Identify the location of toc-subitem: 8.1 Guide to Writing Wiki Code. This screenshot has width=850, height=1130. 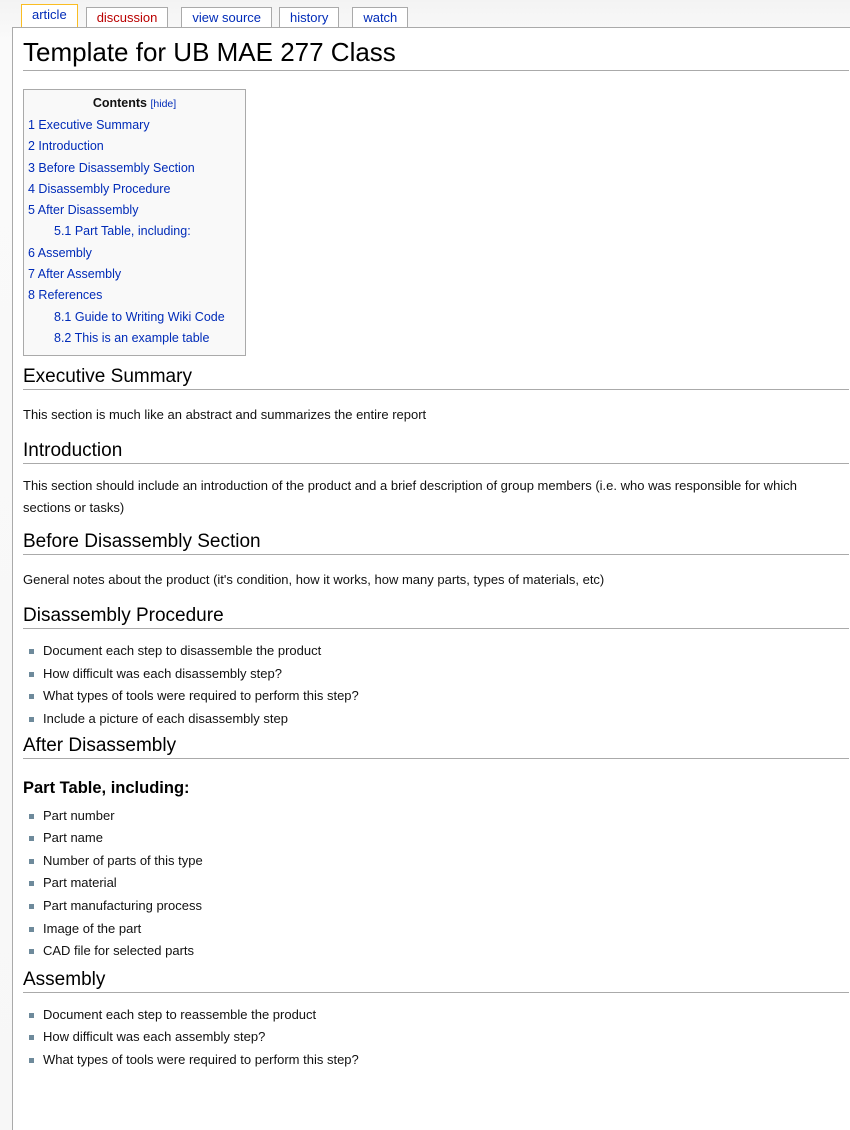
(134, 317).